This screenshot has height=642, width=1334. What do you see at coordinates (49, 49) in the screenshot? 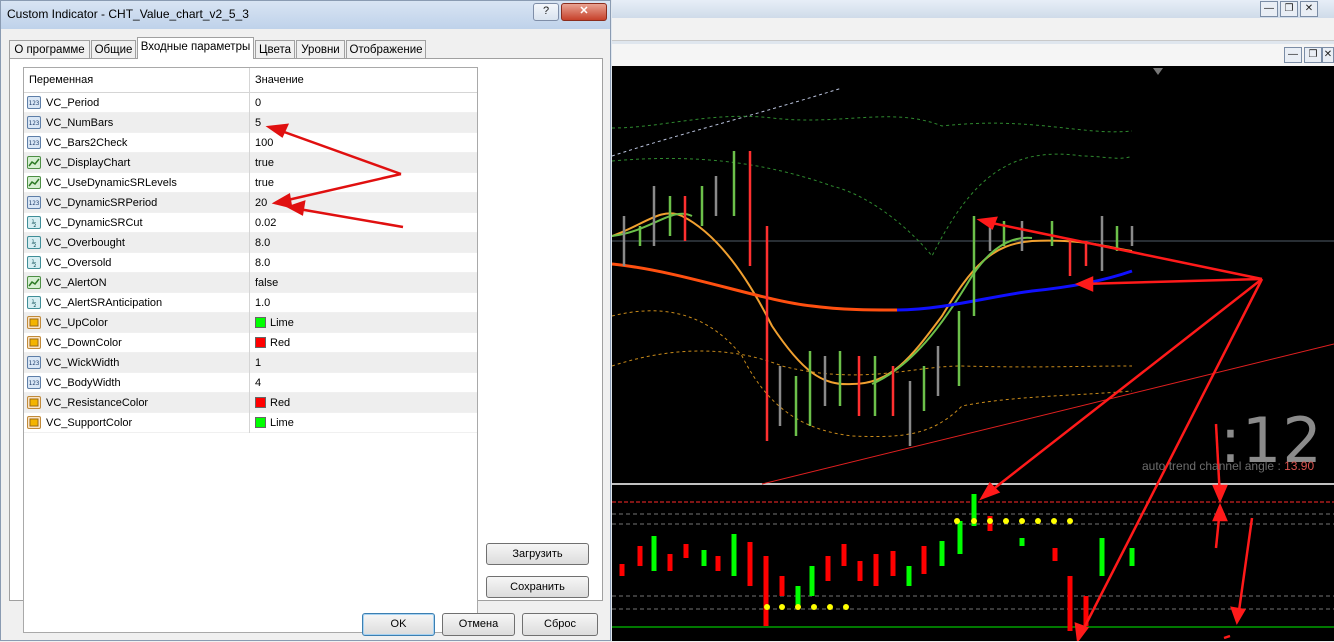
I see `tab-about: О программе` at bounding box center [49, 49].